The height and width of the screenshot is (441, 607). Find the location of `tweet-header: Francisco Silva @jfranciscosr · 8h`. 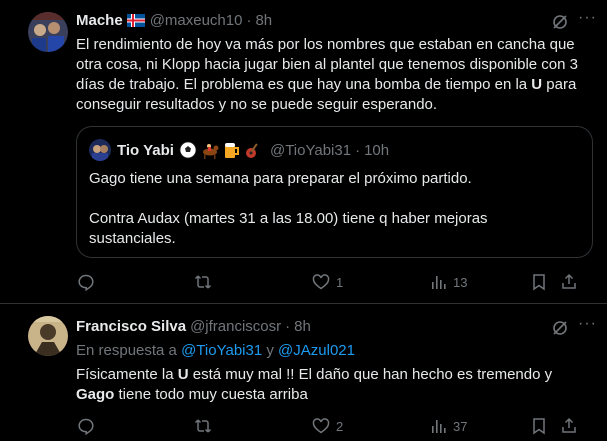

tweet-header: Francisco Silva @jfranciscosr · 8h is located at coordinates (193, 326).